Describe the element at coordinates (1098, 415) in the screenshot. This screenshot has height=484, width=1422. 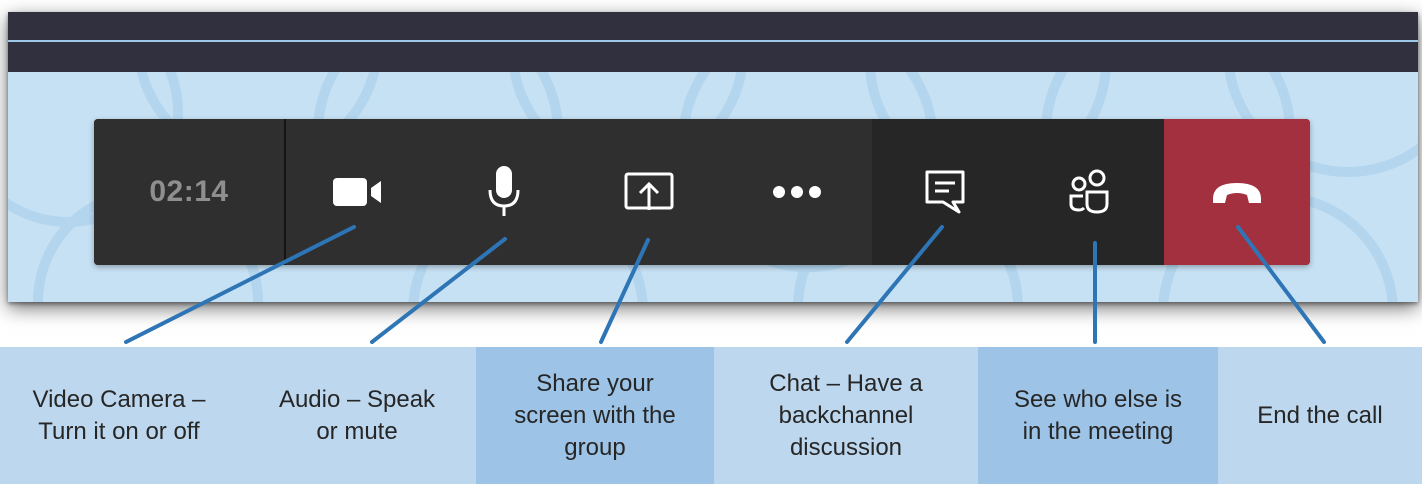
I see `callout-participants: See who else is in the meeting` at that location.